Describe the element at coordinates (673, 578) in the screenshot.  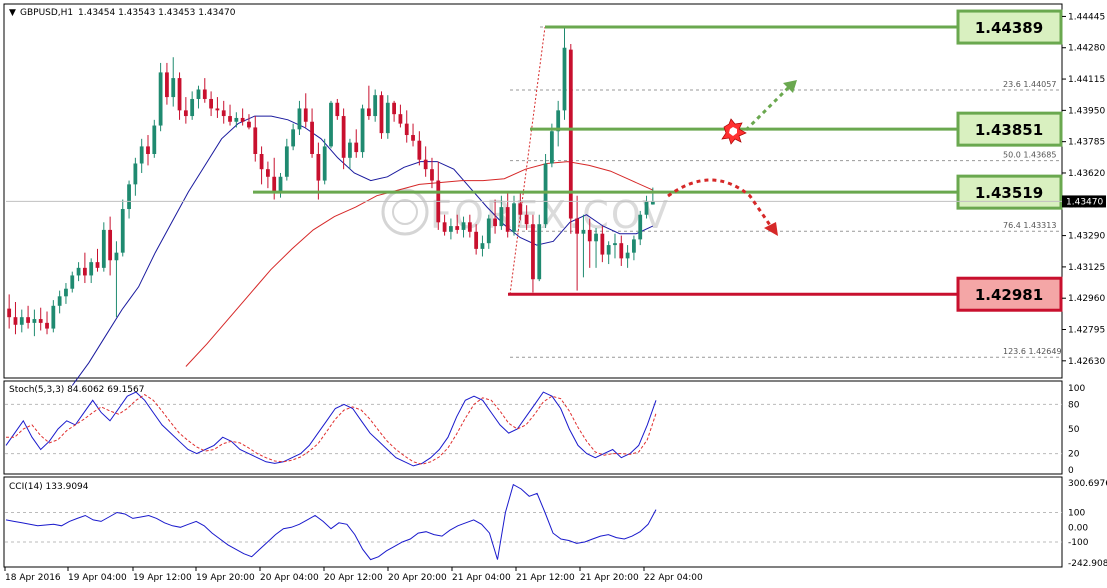
I see `time-tick-label: 22 Apr 04:00` at that location.